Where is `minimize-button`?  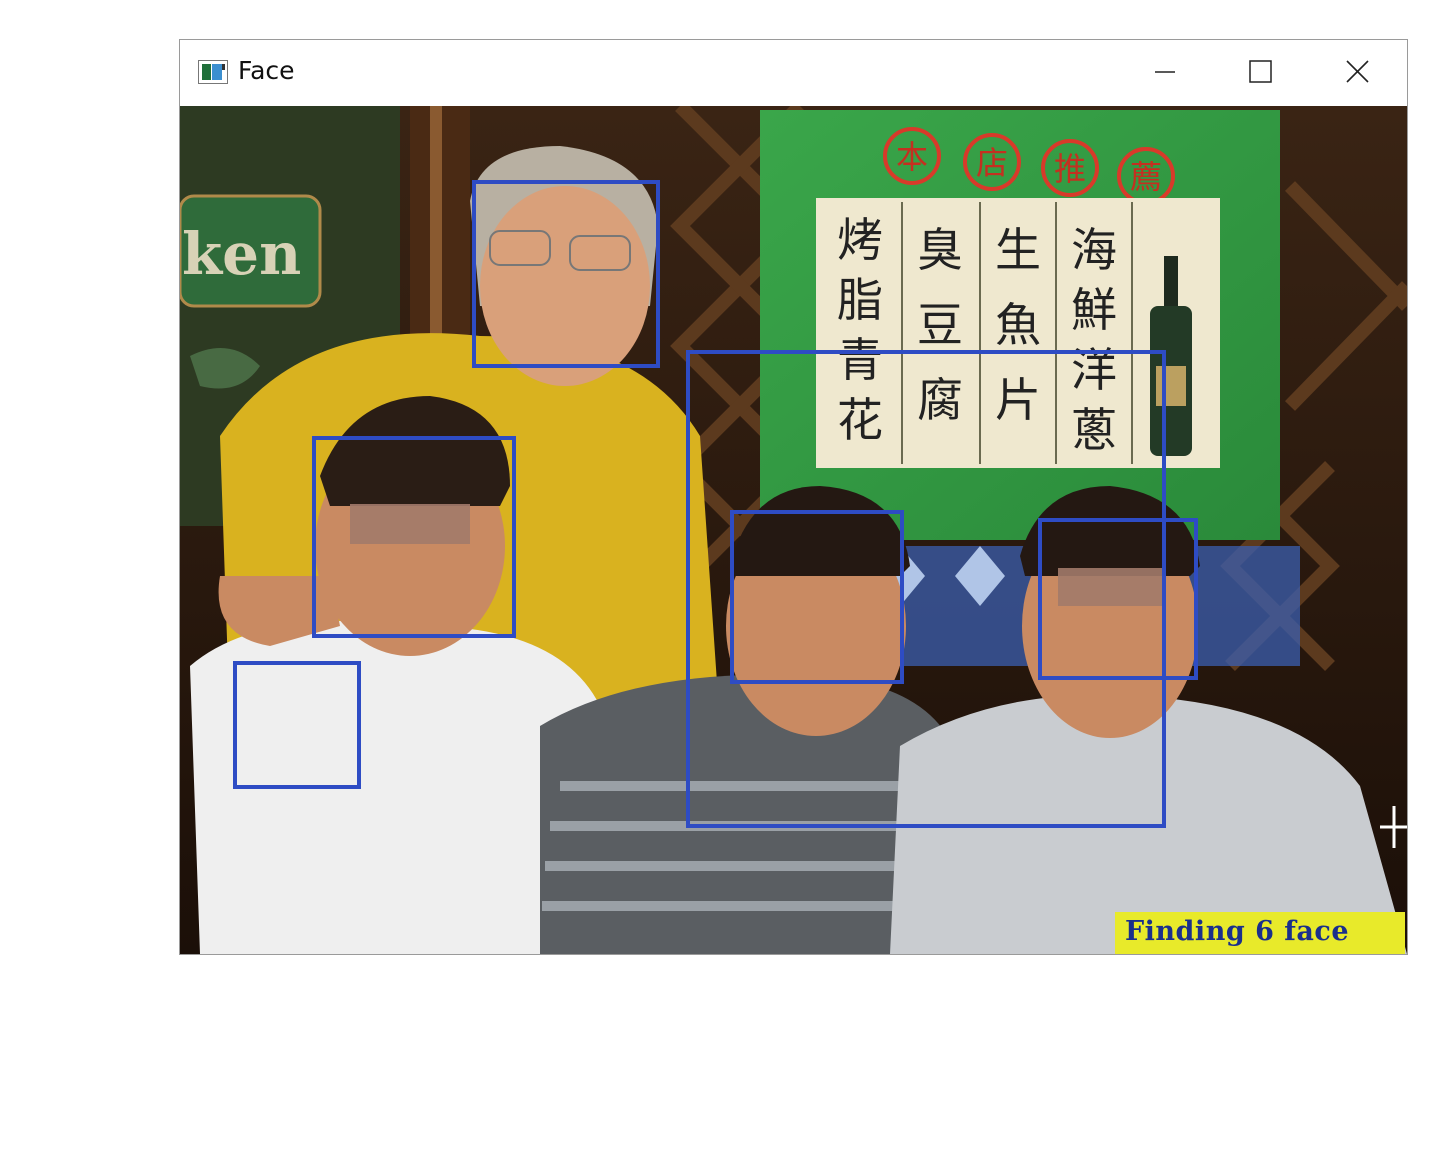
minimize-button is located at coordinates (1165, 73).